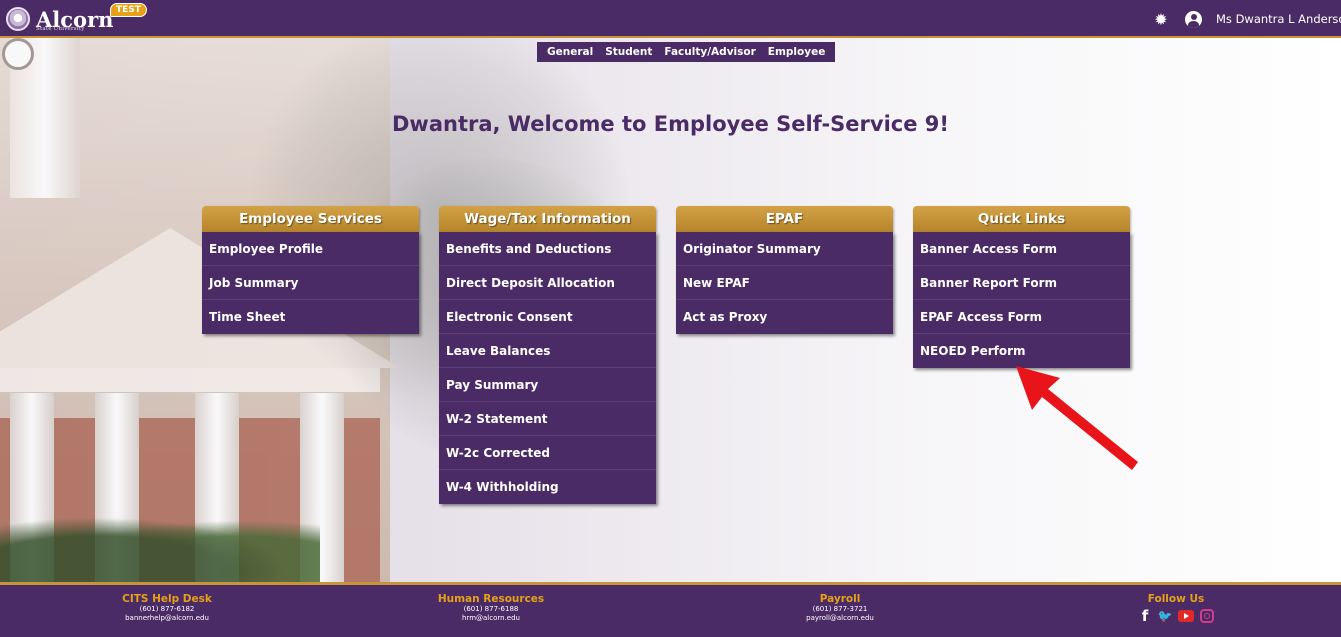 The height and width of the screenshot is (637, 1341). I want to click on footer-payroll-email: payroll@alcorn.edu, so click(840, 618).